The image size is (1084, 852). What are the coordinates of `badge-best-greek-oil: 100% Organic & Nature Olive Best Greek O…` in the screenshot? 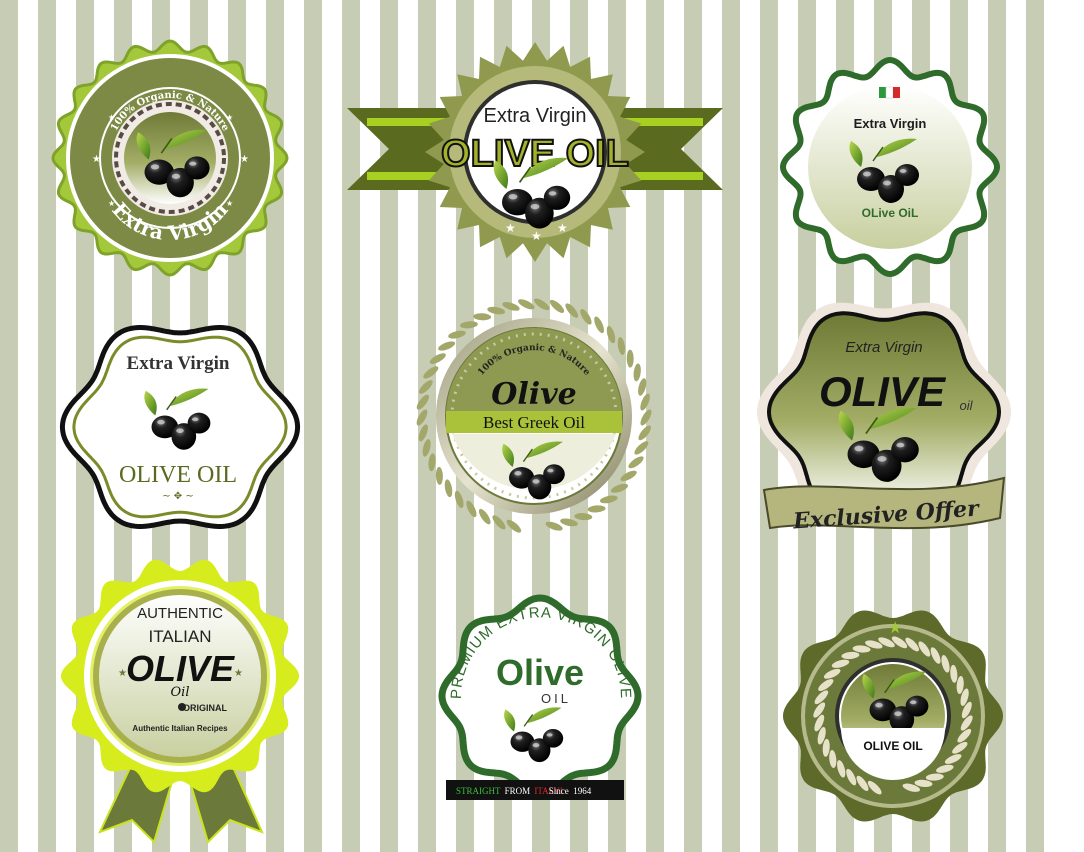 It's located at (535, 415).